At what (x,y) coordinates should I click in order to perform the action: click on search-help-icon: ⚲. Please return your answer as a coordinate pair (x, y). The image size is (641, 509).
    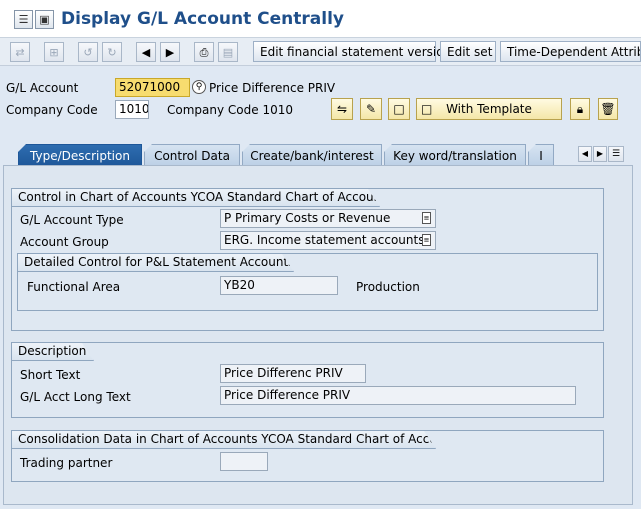
    Looking at the image, I should click on (199, 87).